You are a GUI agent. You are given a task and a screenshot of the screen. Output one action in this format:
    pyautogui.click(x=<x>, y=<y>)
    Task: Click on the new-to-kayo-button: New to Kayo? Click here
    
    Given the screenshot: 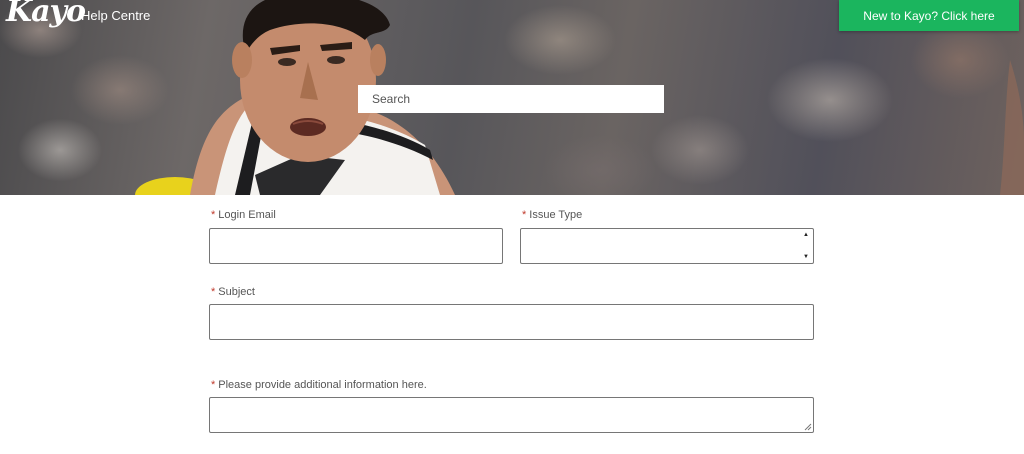 What is the action you would take?
    pyautogui.click(x=929, y=15)
    